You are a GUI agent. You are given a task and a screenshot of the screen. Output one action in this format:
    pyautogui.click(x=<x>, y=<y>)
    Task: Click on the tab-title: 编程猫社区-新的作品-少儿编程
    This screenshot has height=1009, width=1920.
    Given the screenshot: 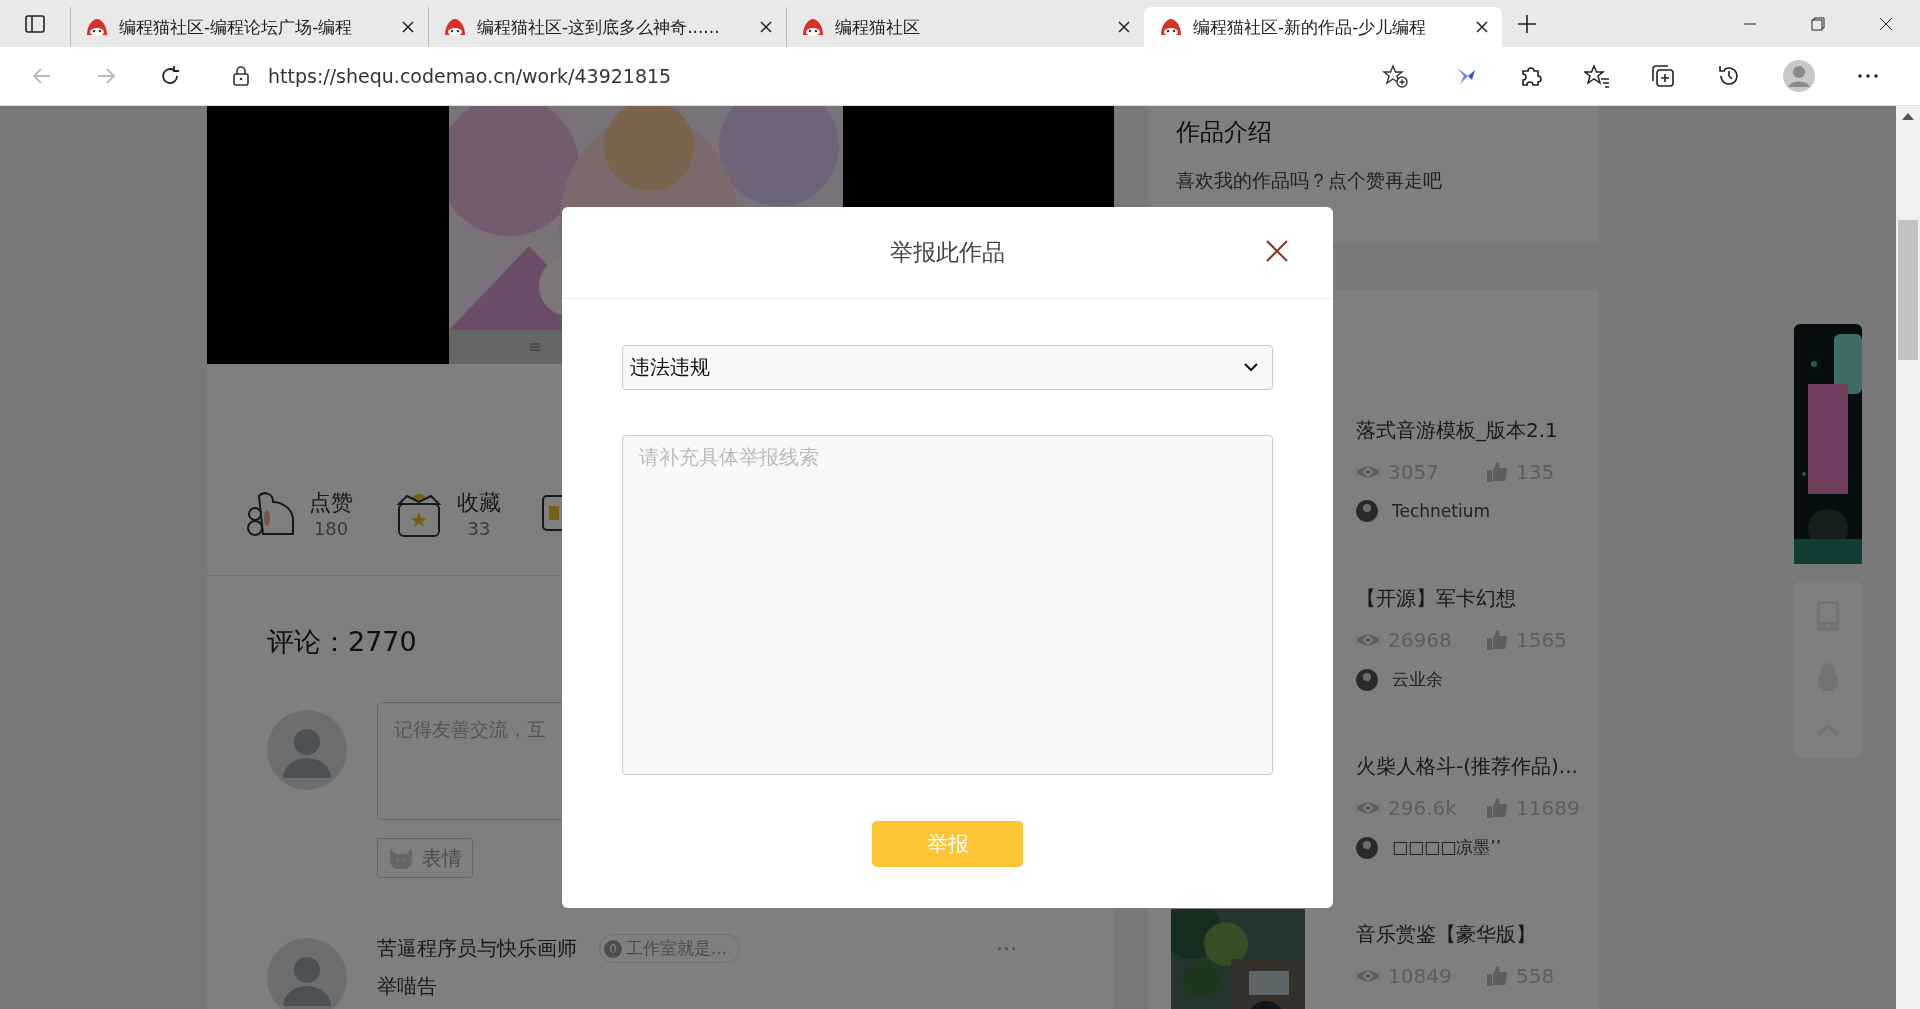 What is the action you would take?
    pyautogui.click(x=1310, y=27)
    